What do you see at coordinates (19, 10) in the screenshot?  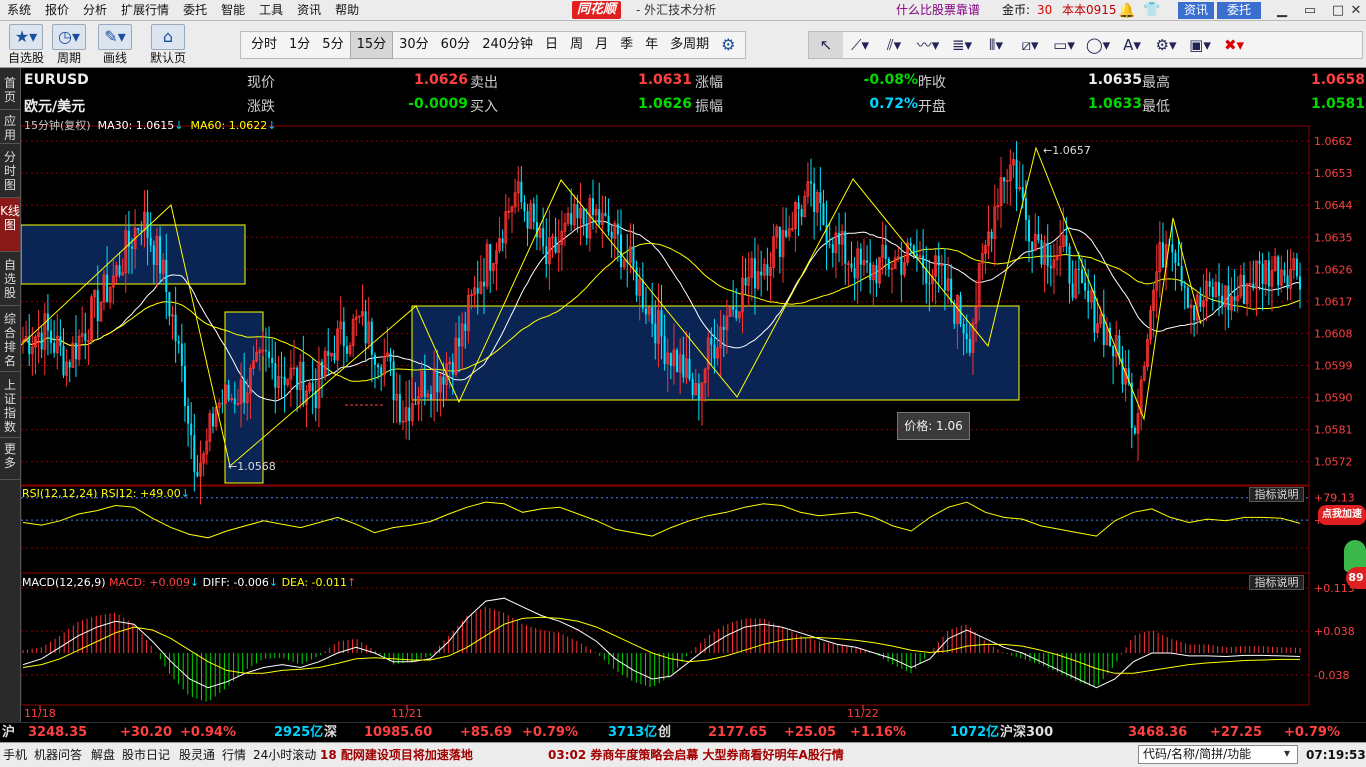 I see `menu-system: 系统` at bounding box center [19, 10].